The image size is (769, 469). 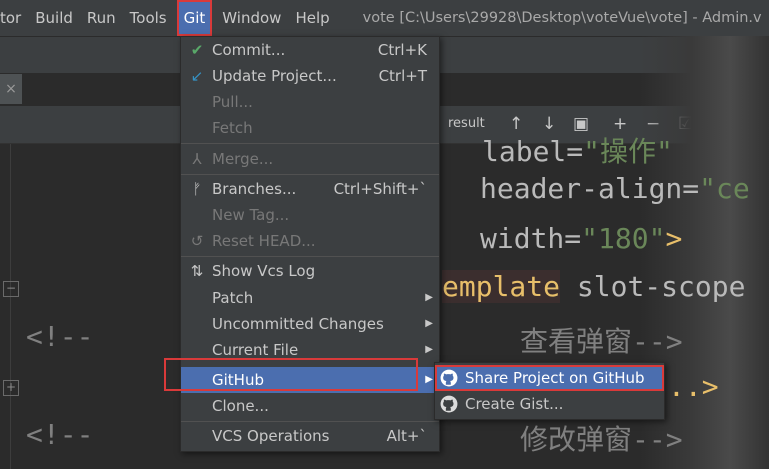 What do you see at coordinates (11, 388) in the screenshot?
I see `fold-expand-icon: +` at bounding box center [11, 388].